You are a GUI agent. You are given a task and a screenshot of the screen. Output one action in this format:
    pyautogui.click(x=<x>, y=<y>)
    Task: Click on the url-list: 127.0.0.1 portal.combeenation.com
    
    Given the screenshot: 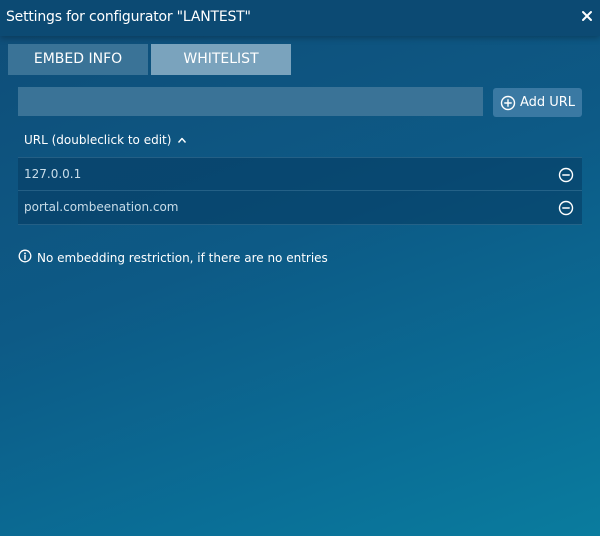 What is the action you would take?
    pyautogui.click(x=300, y=191)
    